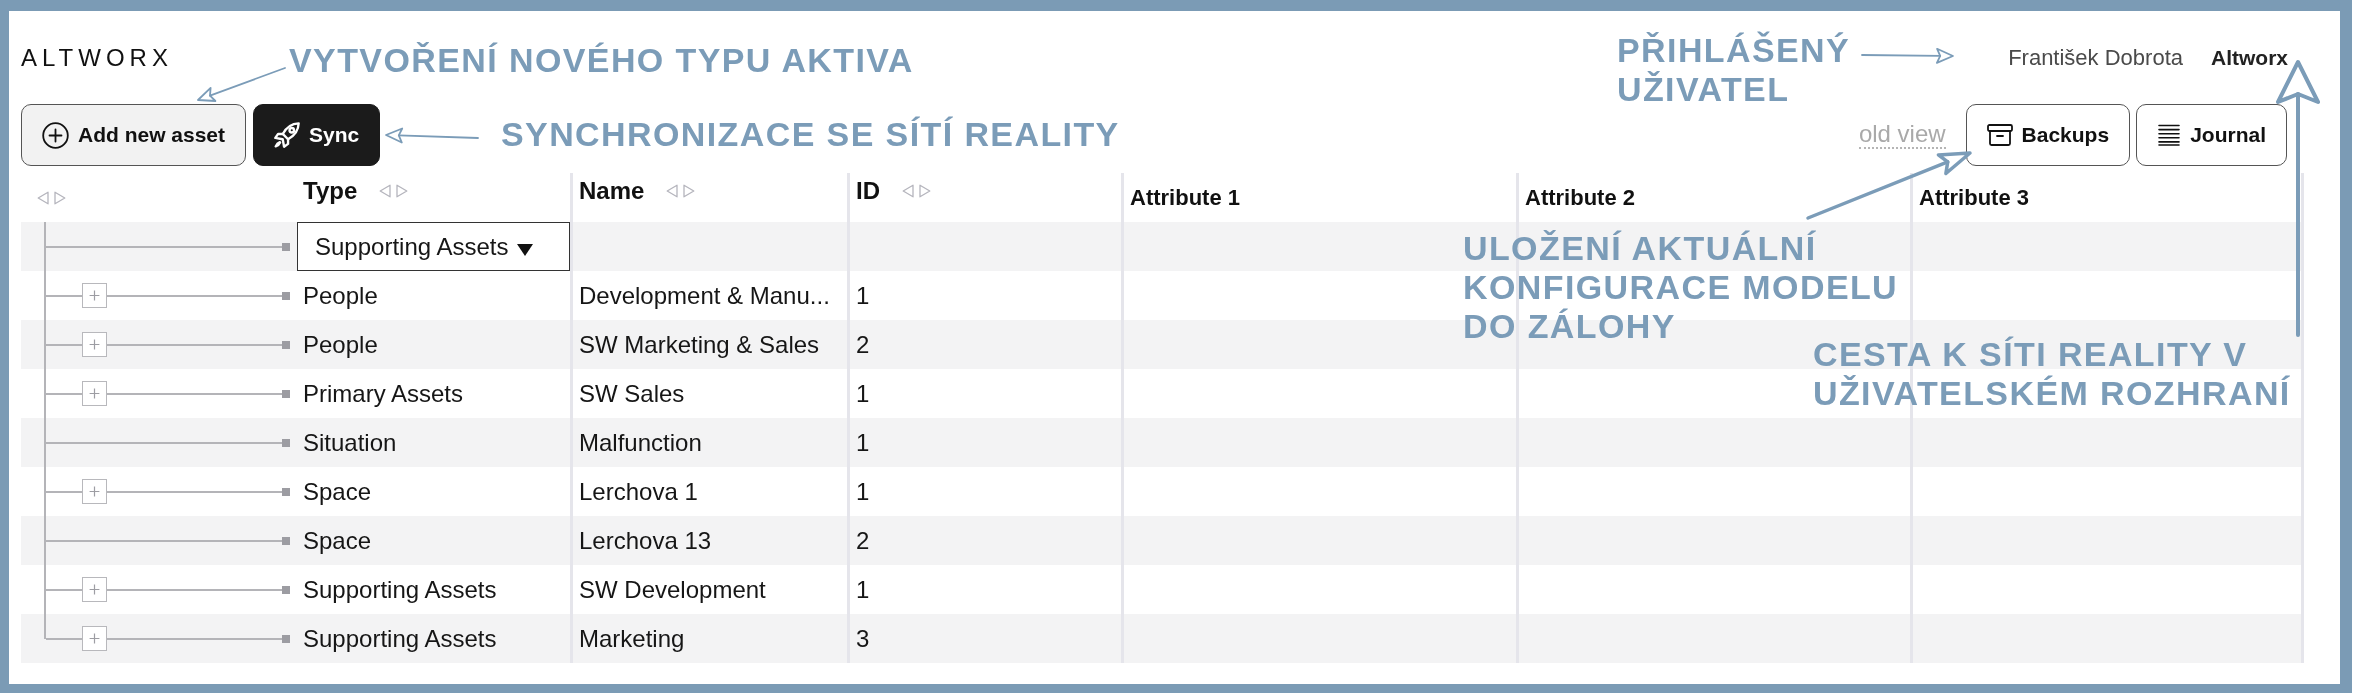 This screenshot has height=693, width=2362. Describe the element at coordinates (612, 191) in the screenshot. I see `column-header: Name` at that location.